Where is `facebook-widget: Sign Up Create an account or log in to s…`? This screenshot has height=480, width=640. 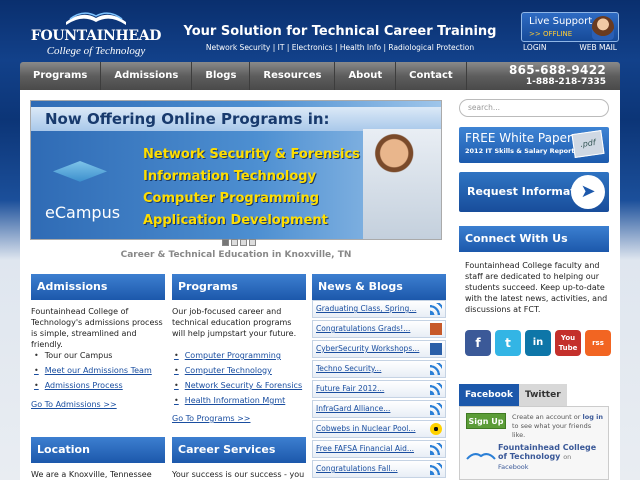 facebook-widget: Sign Up Create an account or log in to s… is located at coordinates (534, 443).